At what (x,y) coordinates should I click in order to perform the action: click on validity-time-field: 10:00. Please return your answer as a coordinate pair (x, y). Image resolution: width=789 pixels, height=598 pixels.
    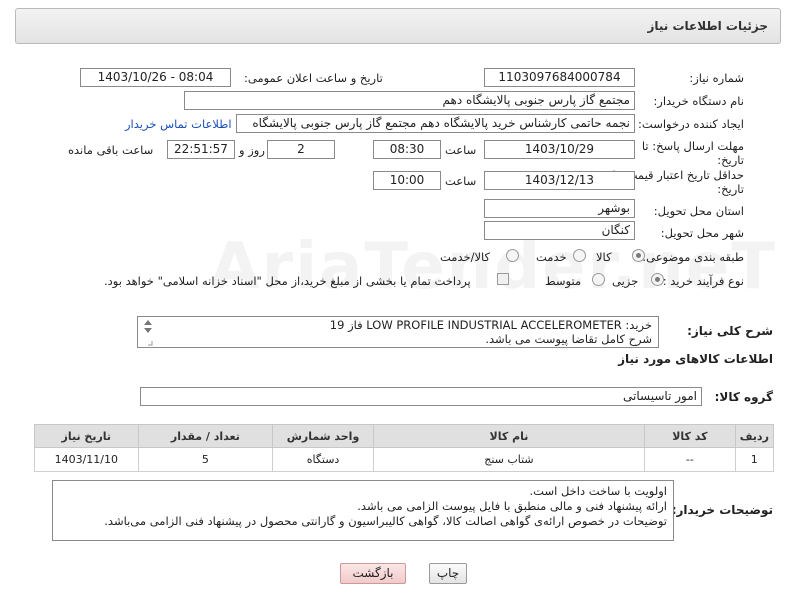
    Looking at the image, I should click on (407, 180).